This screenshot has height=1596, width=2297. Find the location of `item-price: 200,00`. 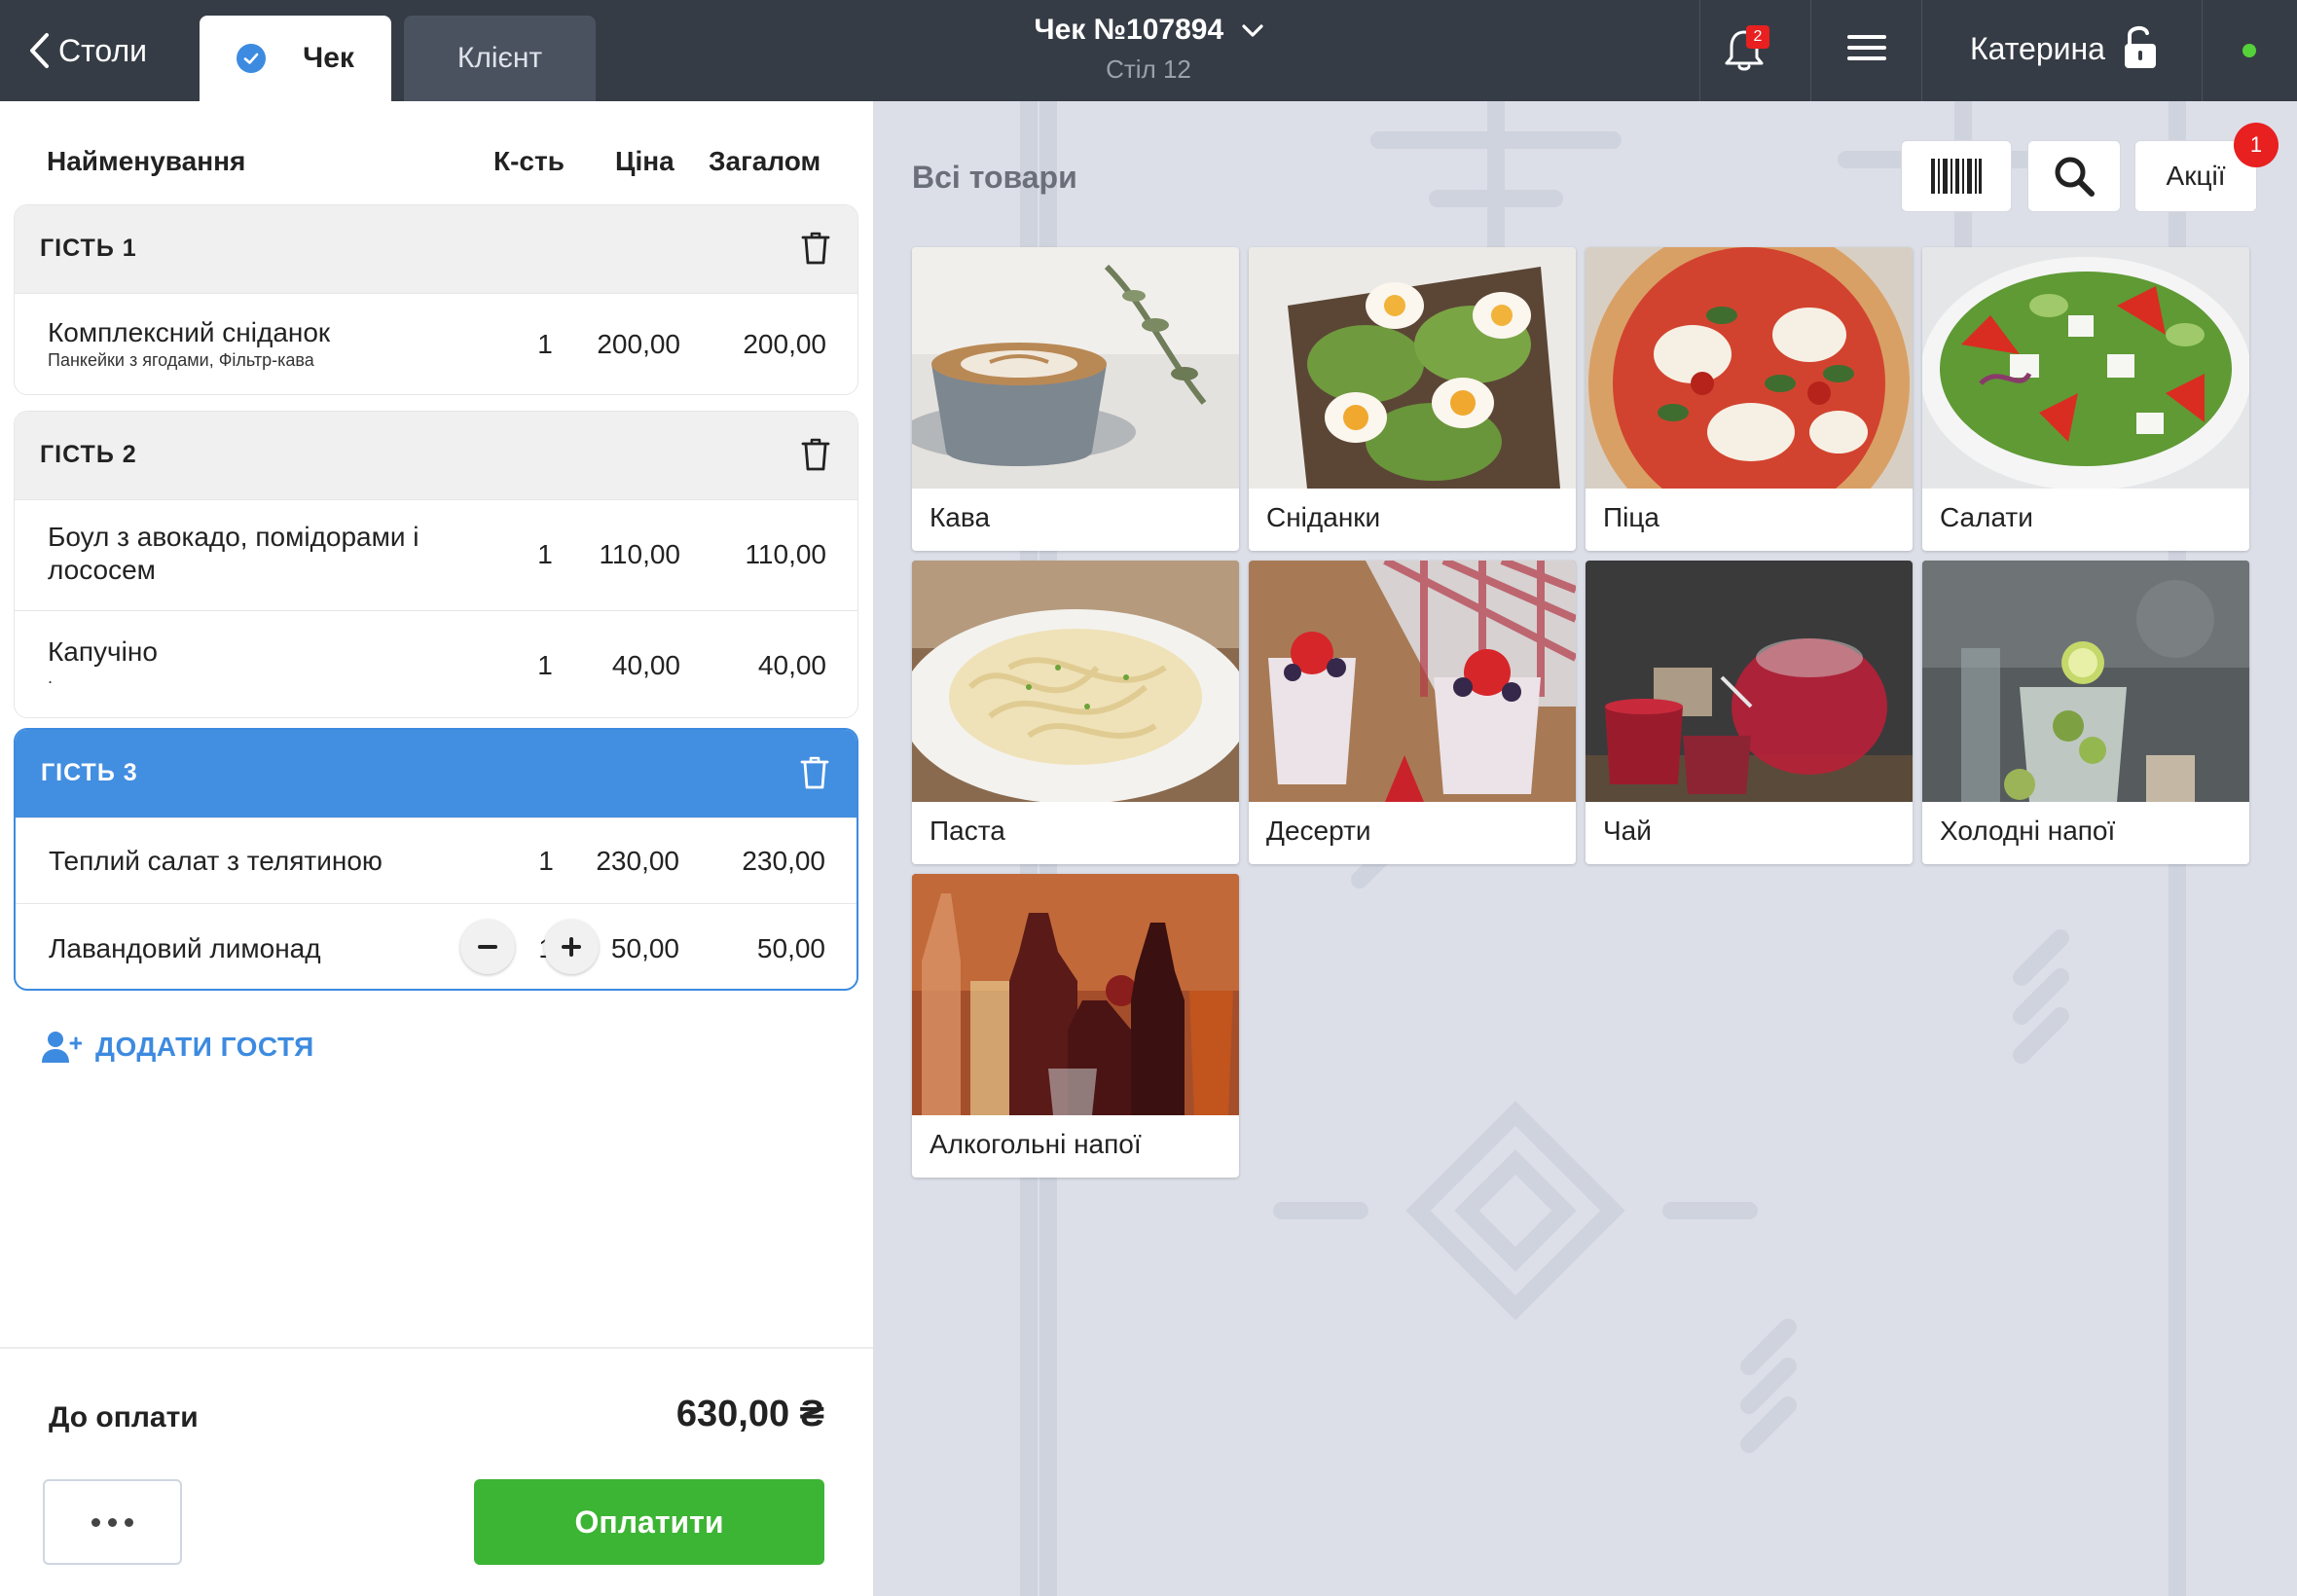

item-price: 200,00 is located at coordinates (638, 344).